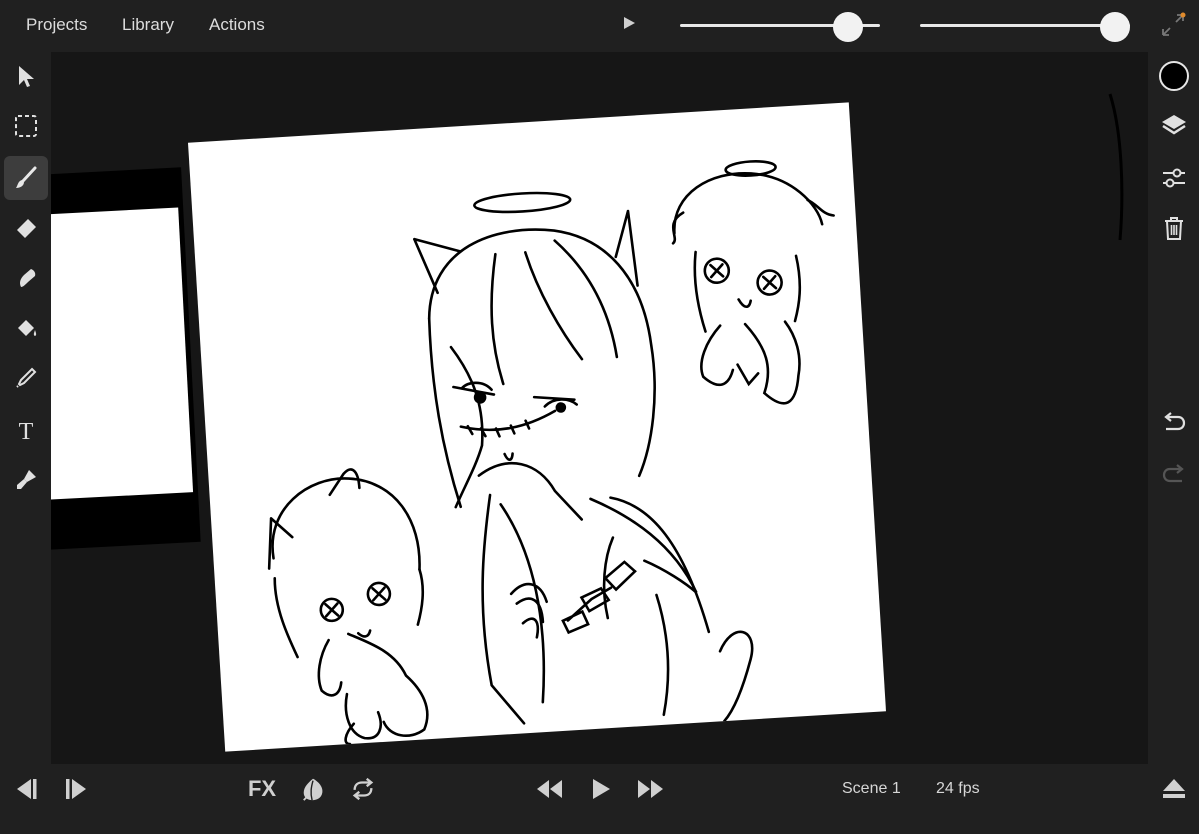 The image size is (1199, 834). I want to click on scene-label: Scene 1, so click(871, 789).